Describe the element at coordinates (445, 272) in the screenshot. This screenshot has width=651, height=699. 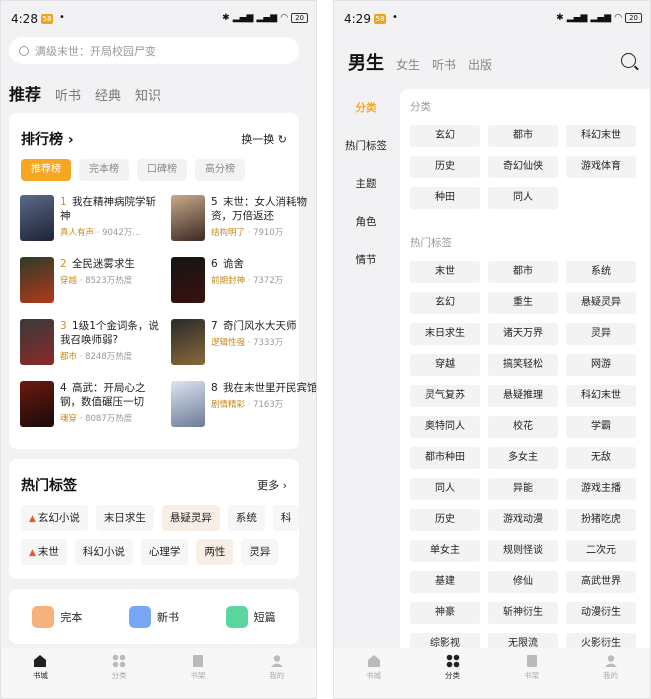
I see `category-chip: 末世` at that location.